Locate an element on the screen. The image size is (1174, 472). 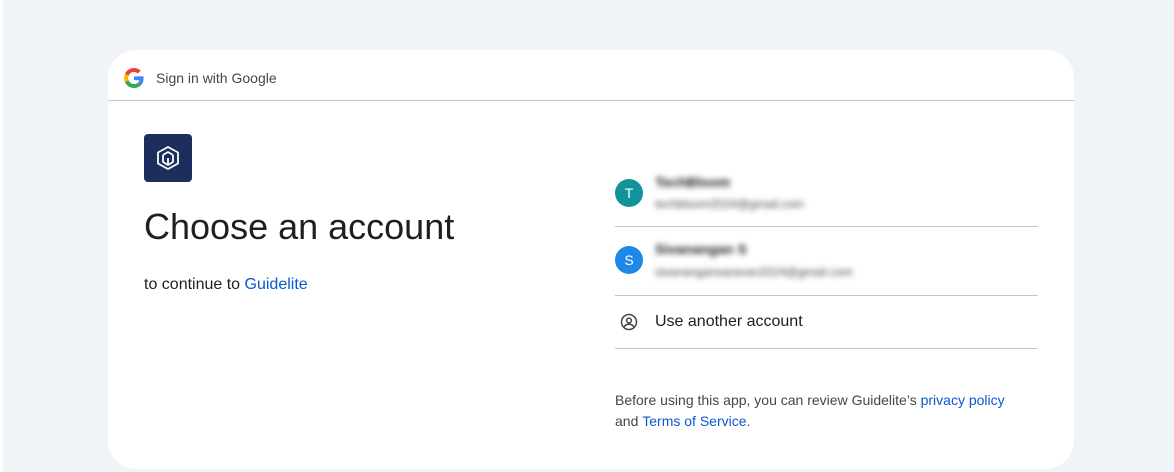
account-name: Sivanangan S is located at coordinates (701, 249).